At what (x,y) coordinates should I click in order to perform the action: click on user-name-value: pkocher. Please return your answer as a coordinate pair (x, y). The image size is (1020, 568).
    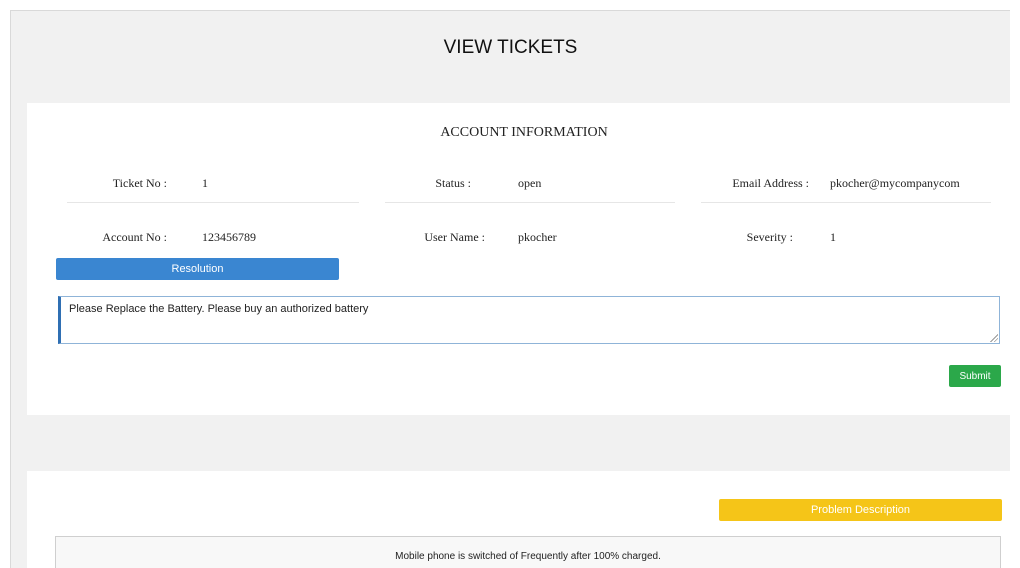
    Looking at the image, I should click on (537, 237).